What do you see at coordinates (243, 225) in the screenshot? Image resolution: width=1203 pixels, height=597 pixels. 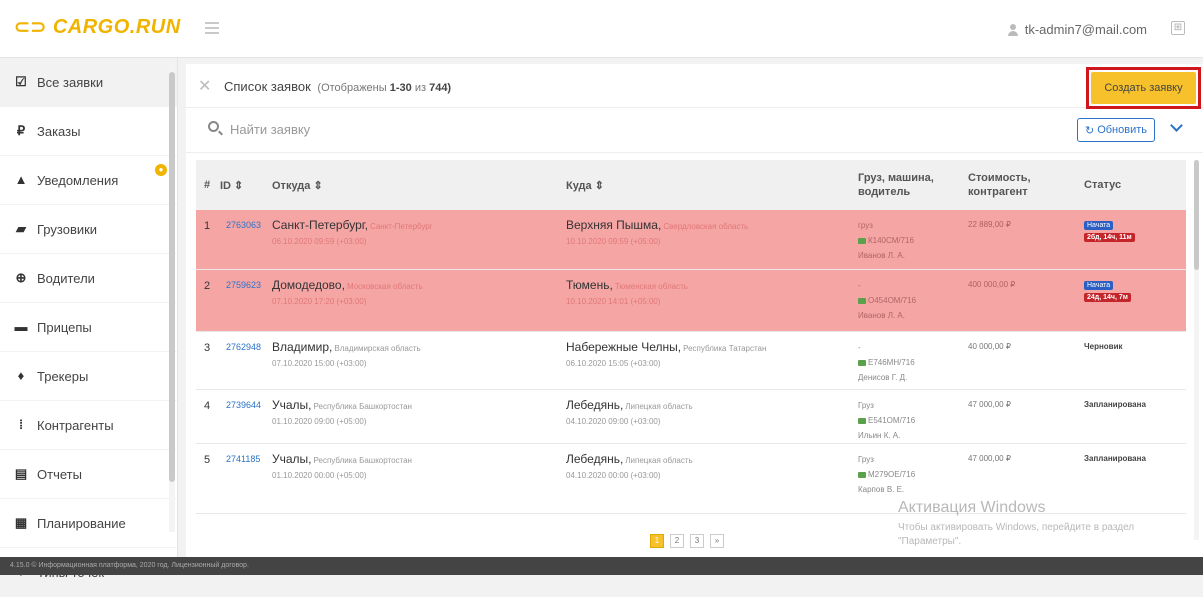 I see `request-id-link: 2763063` at bounding box center [243, 225].